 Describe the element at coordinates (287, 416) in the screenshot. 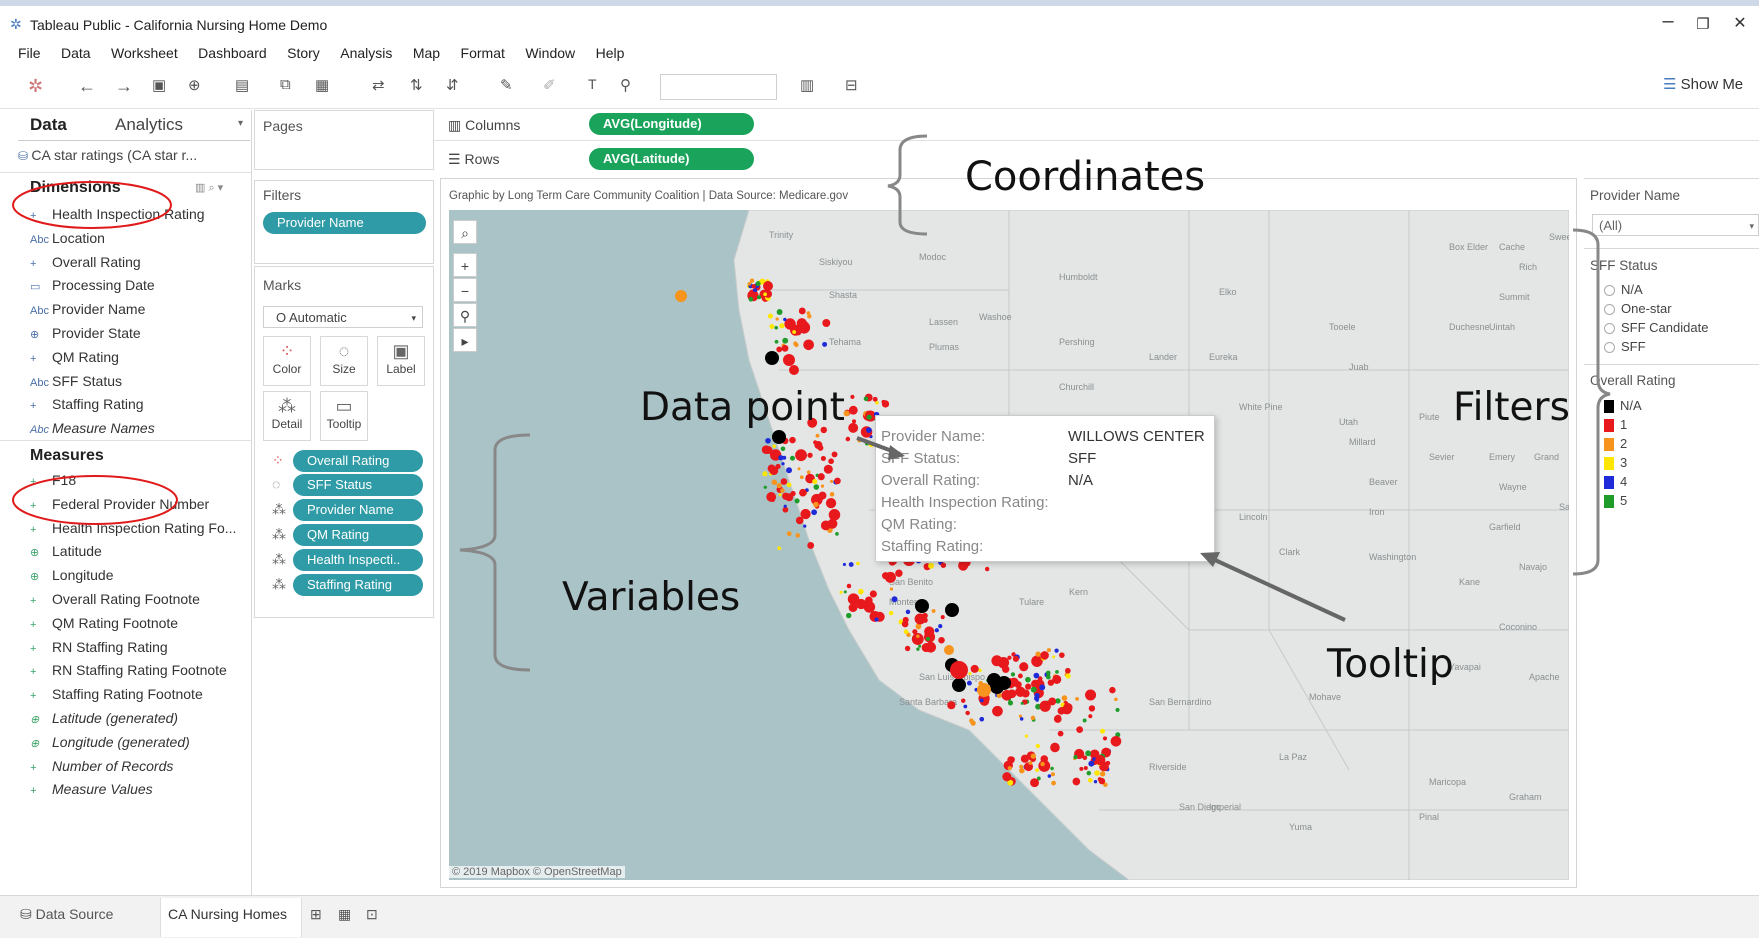

I see `detail-button: ⁂ Detail` at that location.